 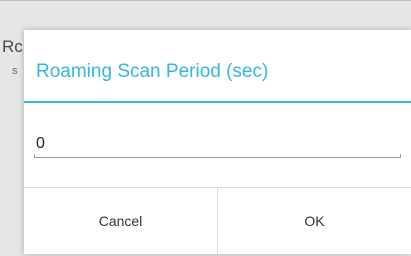 What do you see at coordinates (217, 102) in the screenshot?
I see `title-divider` at bounding box center [217, 102].